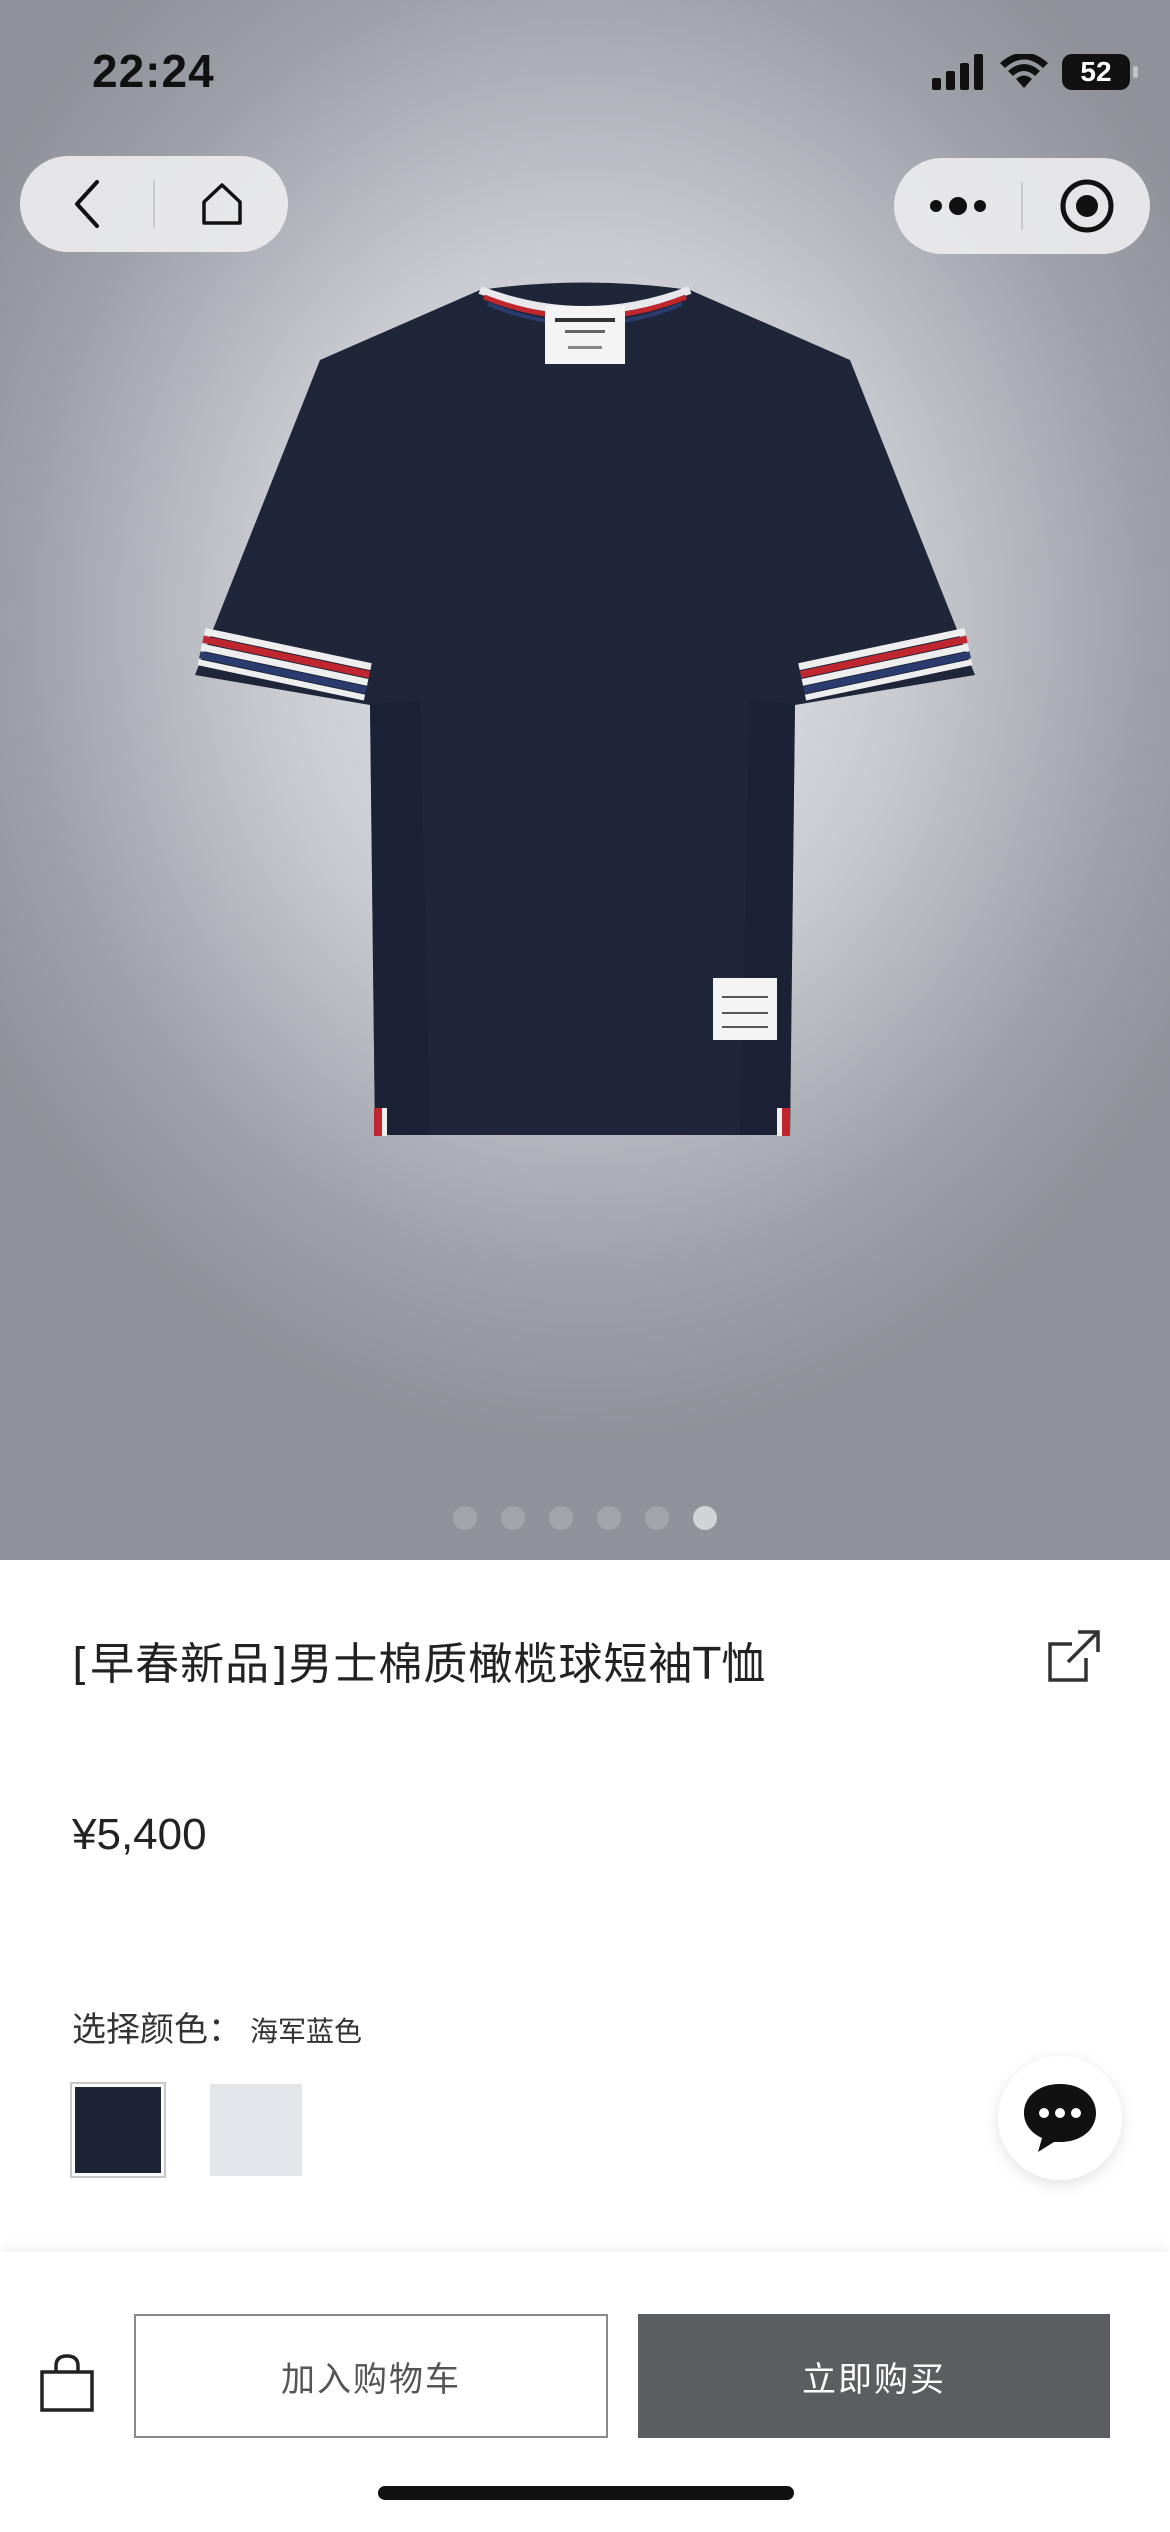 The image size is (1170, 2532). I want to click on home-icon, so click(221, 204).